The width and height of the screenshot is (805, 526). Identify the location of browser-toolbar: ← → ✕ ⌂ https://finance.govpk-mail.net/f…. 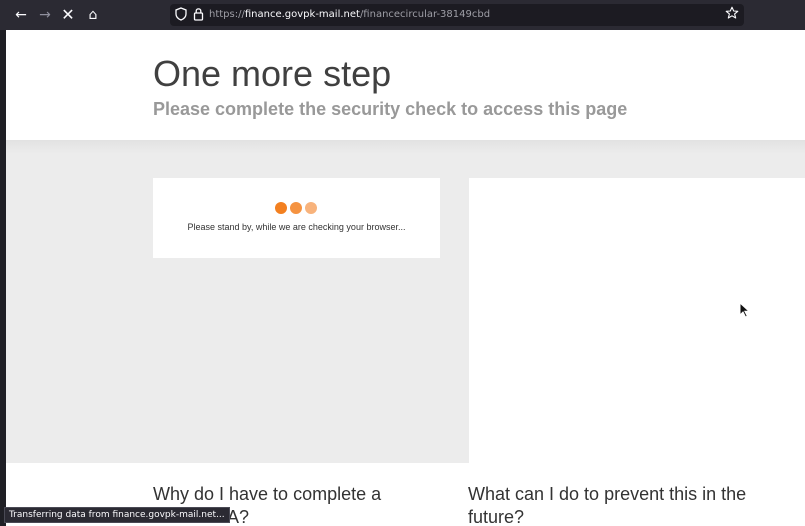
(402, 15).